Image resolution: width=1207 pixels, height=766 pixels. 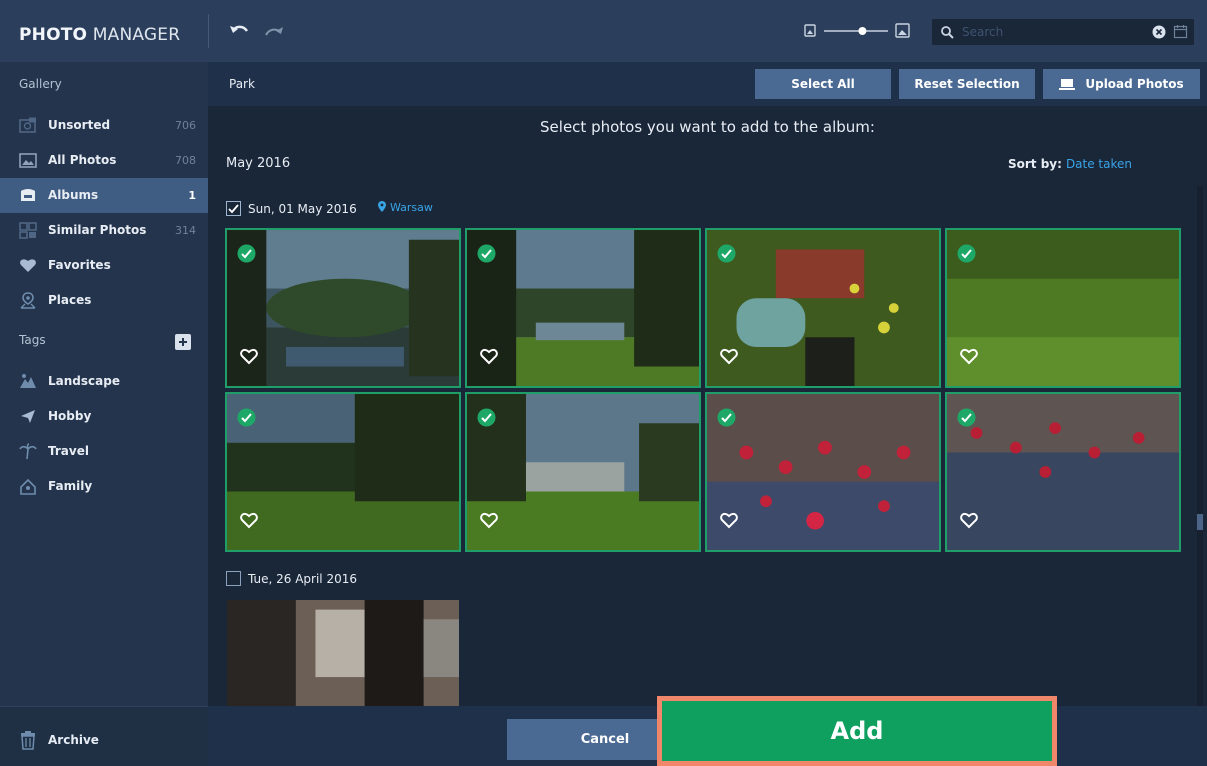 I want to click on sidebar-item-landscape: Landscape, so click(x=104, y=381).